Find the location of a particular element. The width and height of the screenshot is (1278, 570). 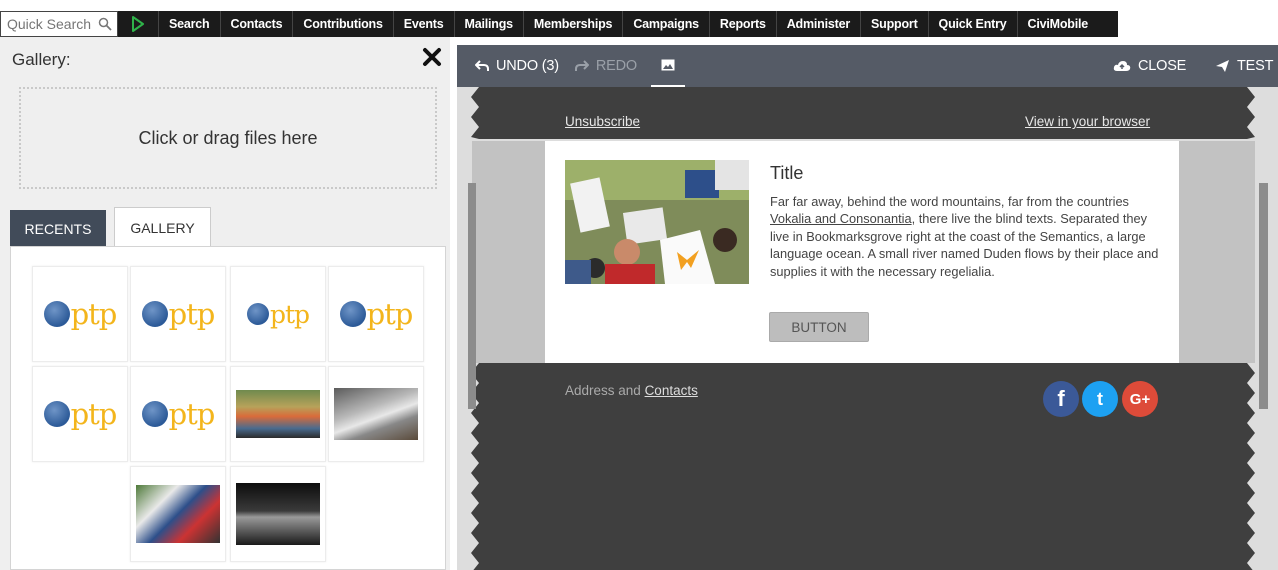

undo-icon is located at coordinates (482, 65).